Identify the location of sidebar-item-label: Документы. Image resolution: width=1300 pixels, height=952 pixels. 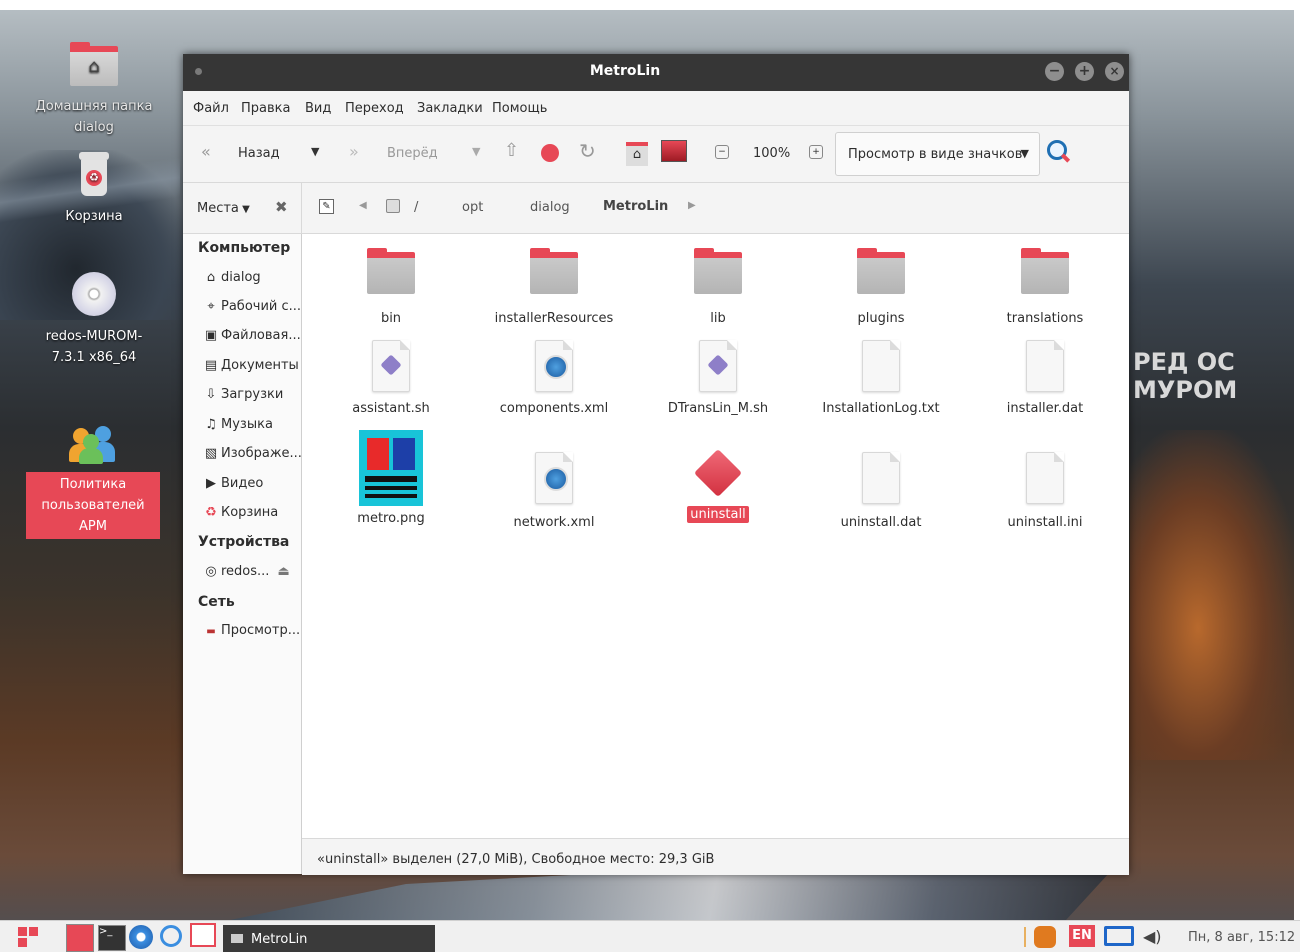
(260, 365).